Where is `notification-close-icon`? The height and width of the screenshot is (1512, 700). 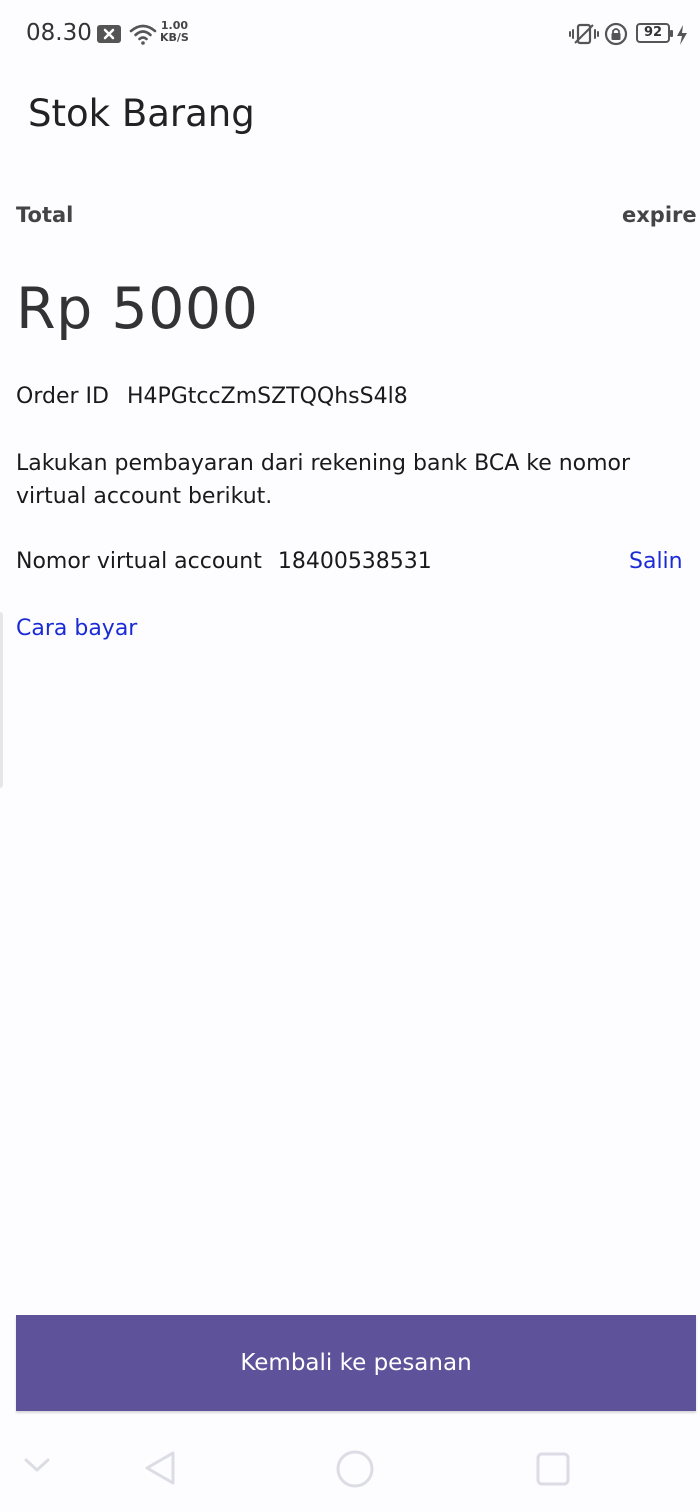
notification-close-icon is located at coordinates (109, 35).